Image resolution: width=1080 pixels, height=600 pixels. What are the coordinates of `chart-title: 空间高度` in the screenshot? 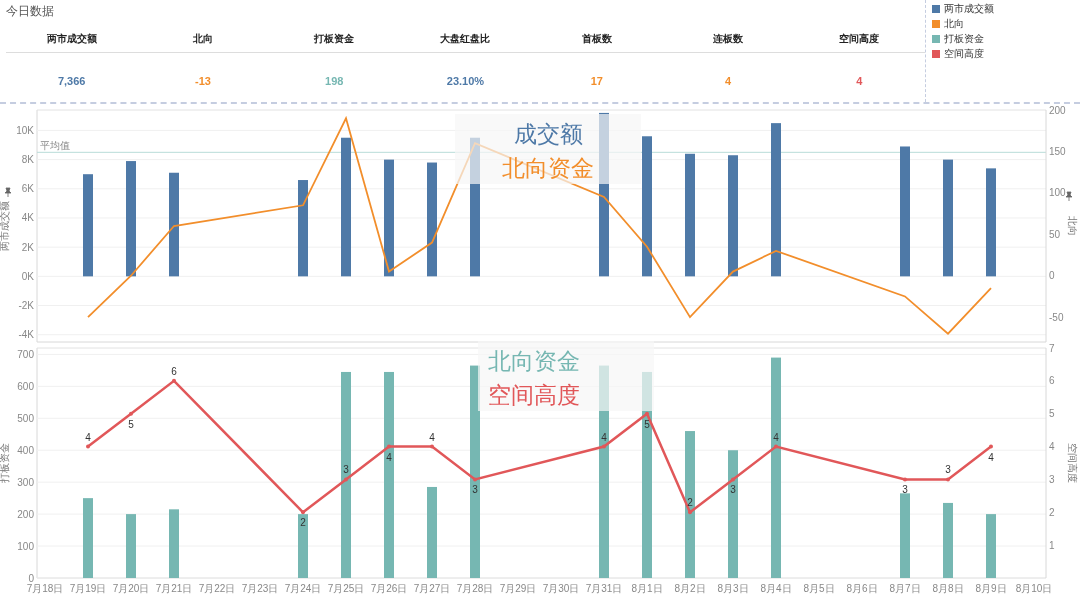 It's located at (534, 396).